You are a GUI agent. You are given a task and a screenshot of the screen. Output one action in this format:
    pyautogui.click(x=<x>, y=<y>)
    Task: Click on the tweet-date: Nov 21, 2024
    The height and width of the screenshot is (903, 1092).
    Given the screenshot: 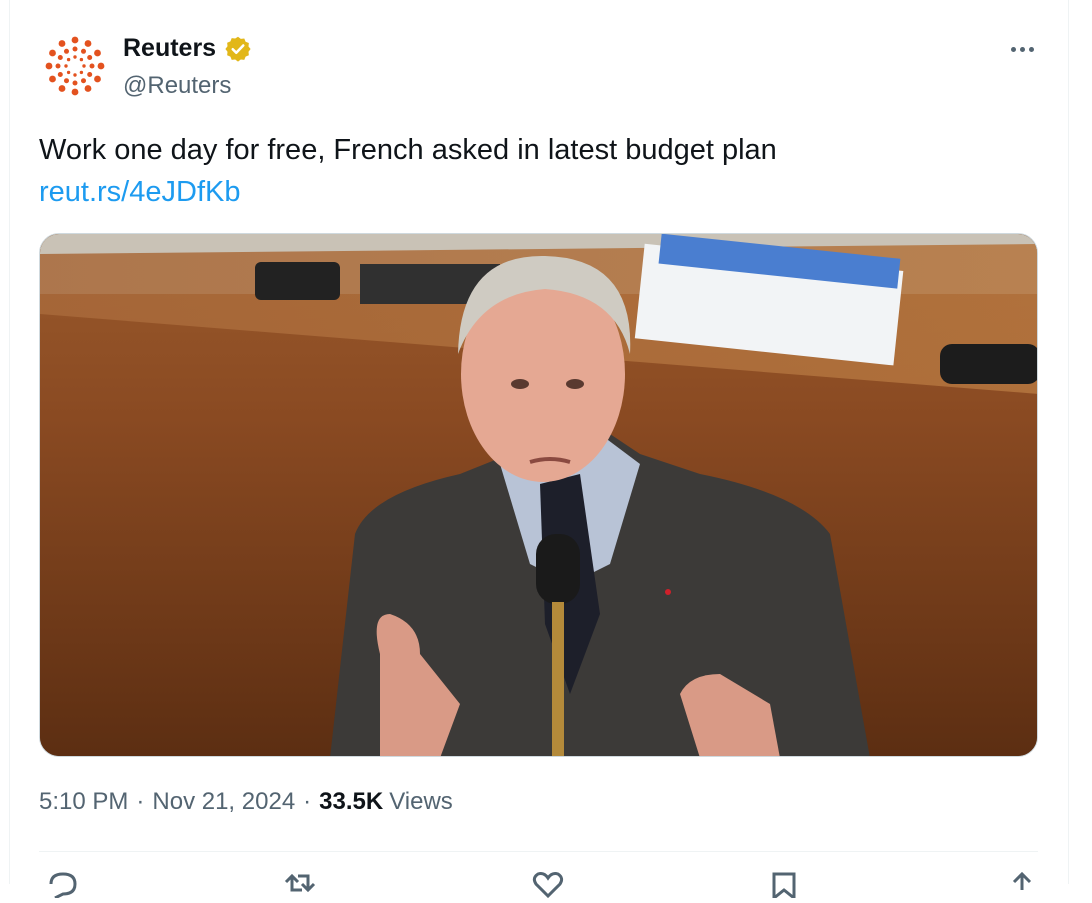 What is the action you would take?
    pyautogui.click(x=223, y=802)
    